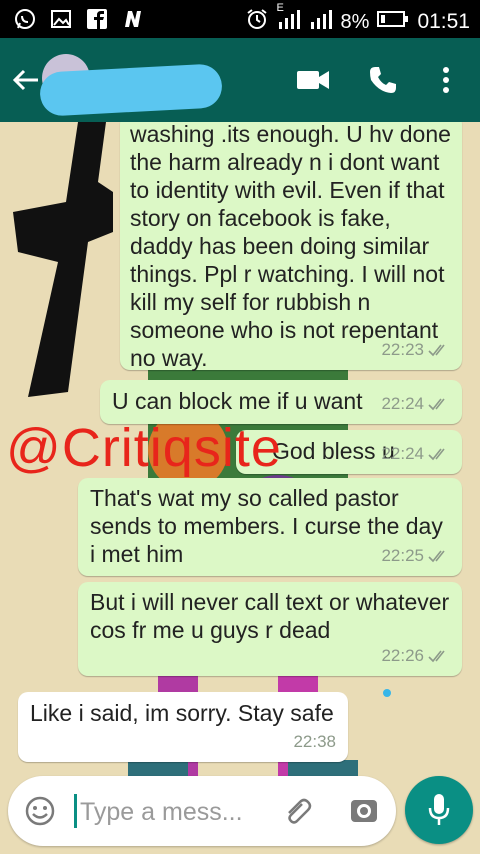 The height and width of the screenshot is (854, 480). I want to click on message-time: 22:25, so click(402, 555).